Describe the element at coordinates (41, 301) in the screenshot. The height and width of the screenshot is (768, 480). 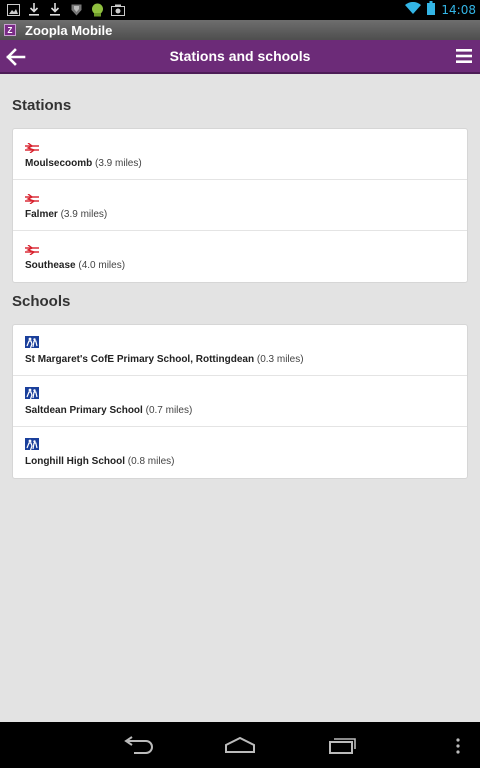
I see `schools-heading: Schools` at that location.